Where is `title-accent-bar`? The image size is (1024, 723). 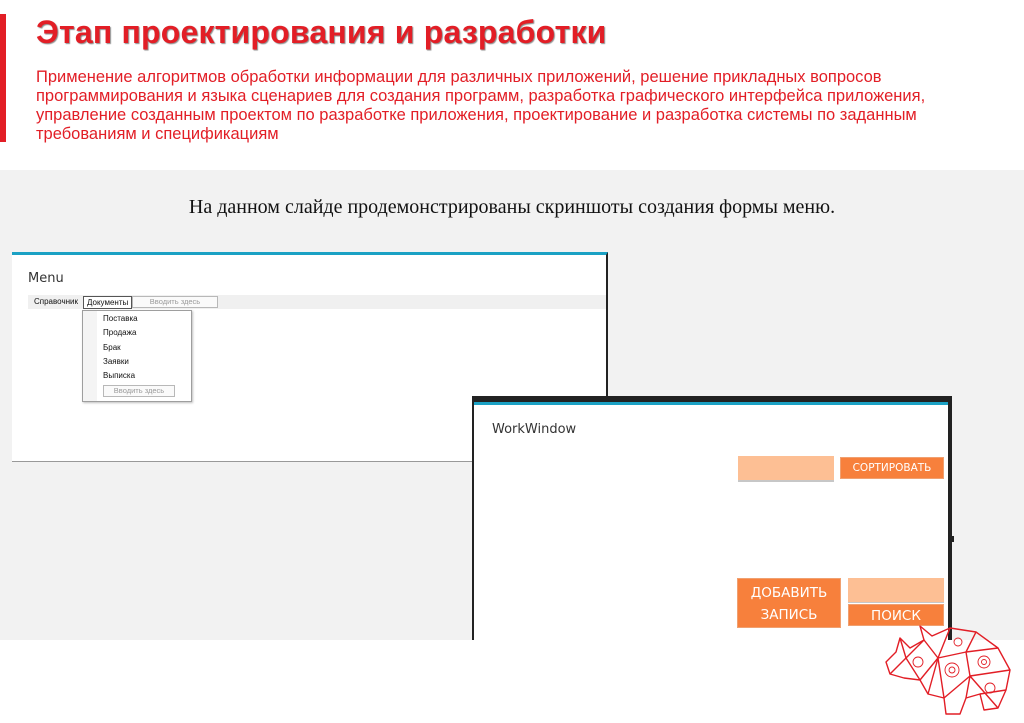
title-accent-bar is located at coordinates (3, 78).